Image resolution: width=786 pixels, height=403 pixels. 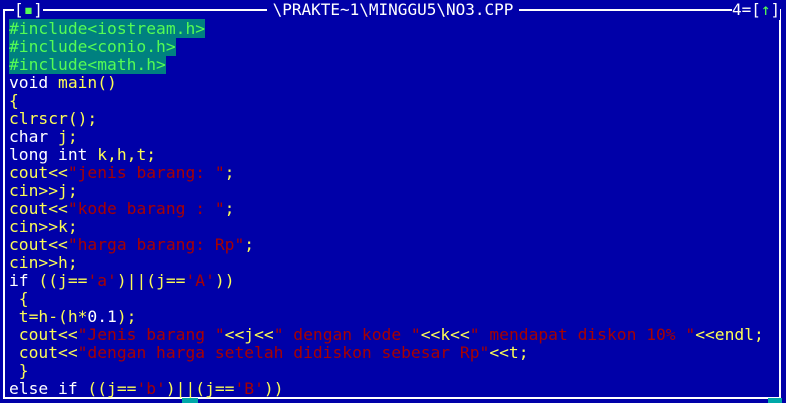 I want to click on code-token: }, so click(x=19, y=370).